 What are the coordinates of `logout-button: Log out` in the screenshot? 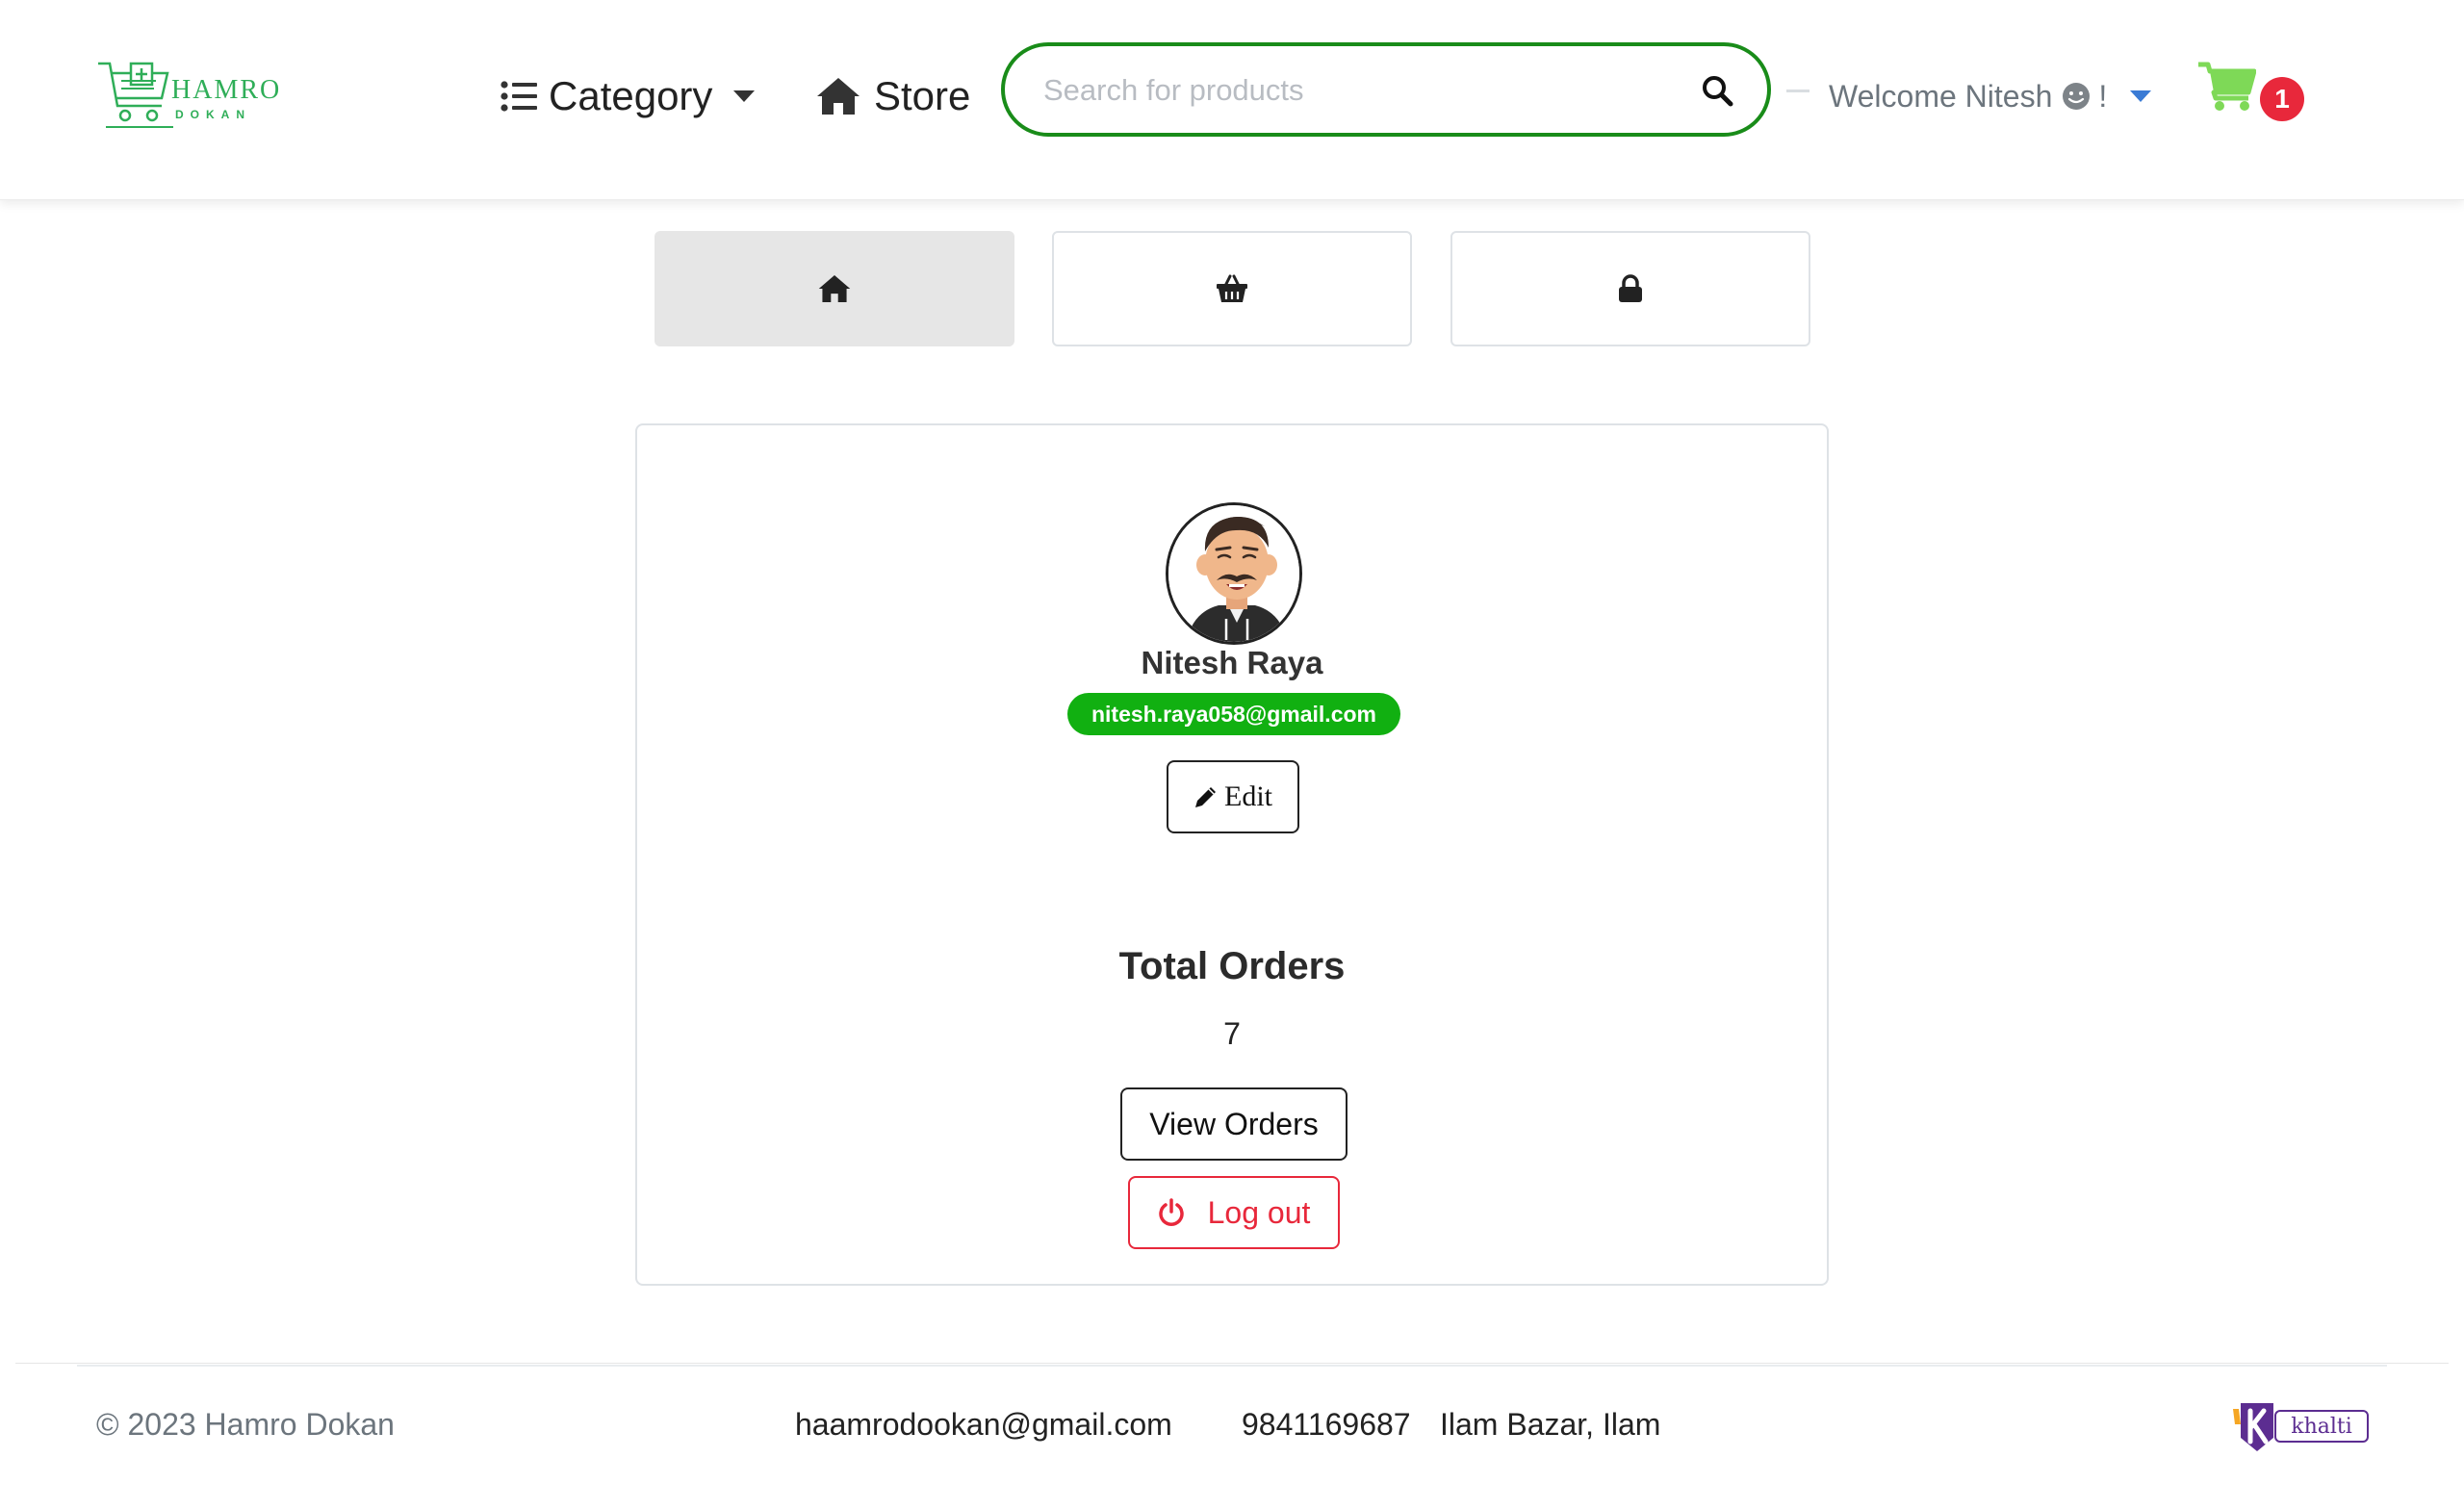 It's located at (1234, 1212).